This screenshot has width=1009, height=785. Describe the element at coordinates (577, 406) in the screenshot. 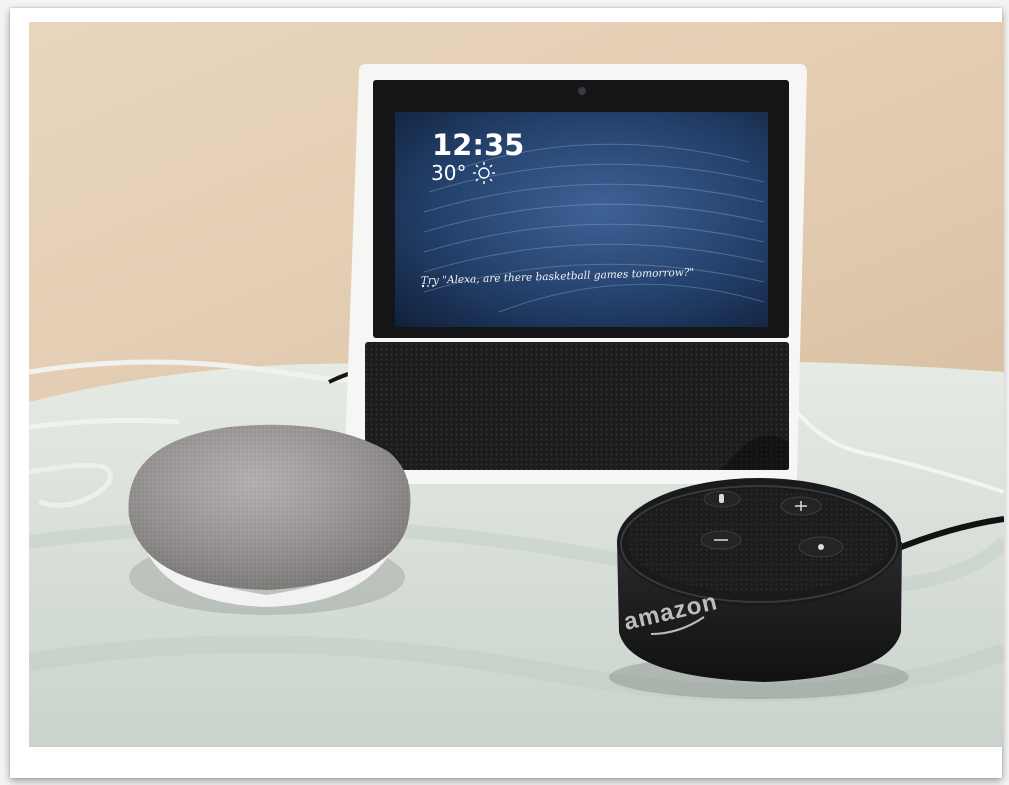

I see `speaker-grille` at that location.